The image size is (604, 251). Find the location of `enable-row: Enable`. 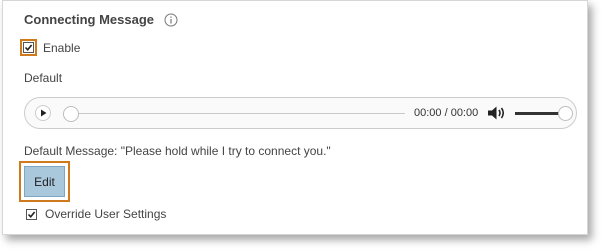

enable-row: Enable is located at coordinates (50, 47).